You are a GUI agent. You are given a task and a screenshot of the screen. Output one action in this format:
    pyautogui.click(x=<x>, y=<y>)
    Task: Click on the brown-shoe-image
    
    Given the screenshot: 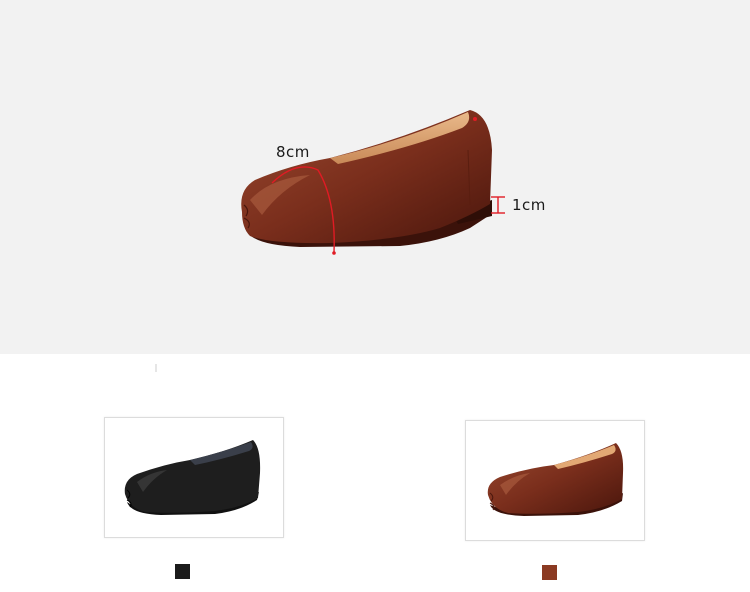 What is the action you would take?
    pyautogui.click(x=555, y=479)
    